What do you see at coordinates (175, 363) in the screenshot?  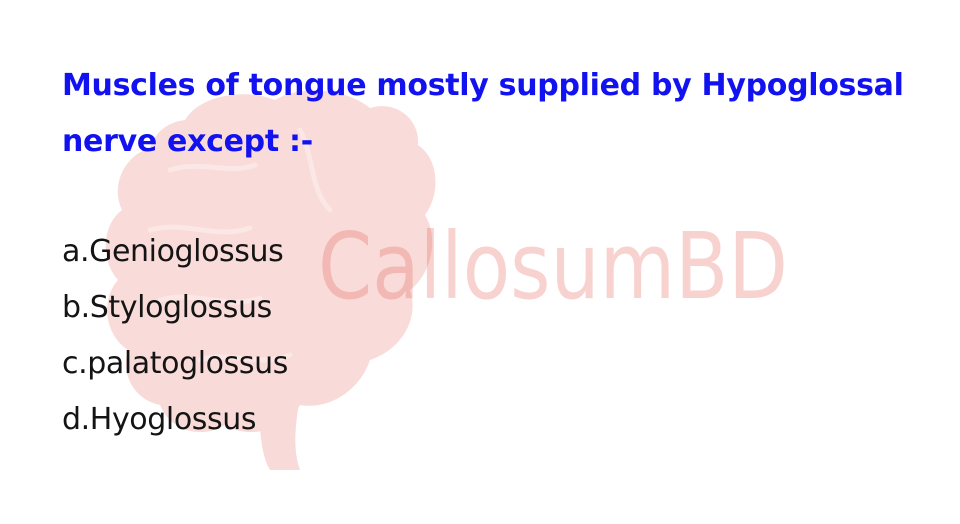 I see `option-c: c.palatoglossus` at bounding box center [175, 363].